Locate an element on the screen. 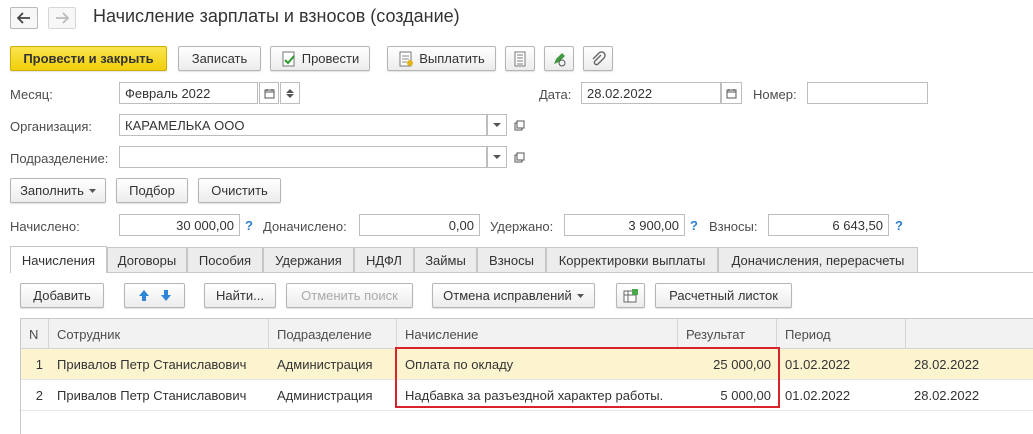  save-button: Записать is located at coordinates (219, 58).